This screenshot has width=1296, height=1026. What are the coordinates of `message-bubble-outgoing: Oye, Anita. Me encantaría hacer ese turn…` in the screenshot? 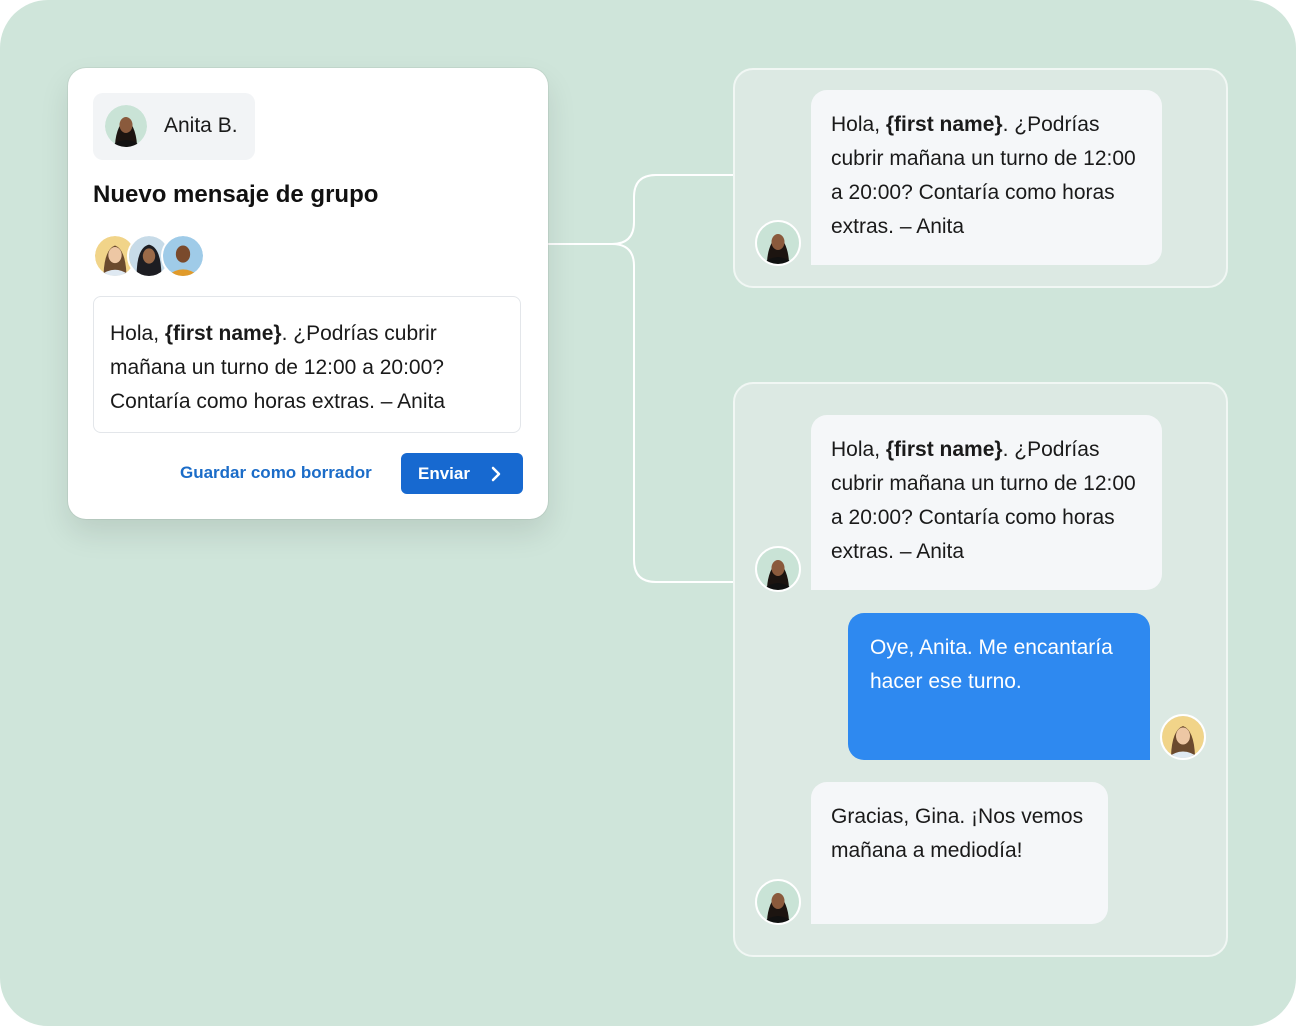 It's located at (999, 686).